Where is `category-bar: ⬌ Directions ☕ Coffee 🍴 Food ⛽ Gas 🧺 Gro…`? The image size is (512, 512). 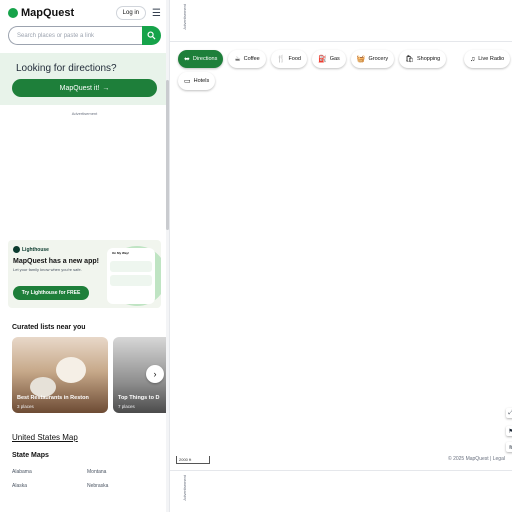
category-bar: ⬌ Directions ☕ Coffee 🍴 Food ⛽ Gas 🧺 Gro… is located at coordinates (312, 59).